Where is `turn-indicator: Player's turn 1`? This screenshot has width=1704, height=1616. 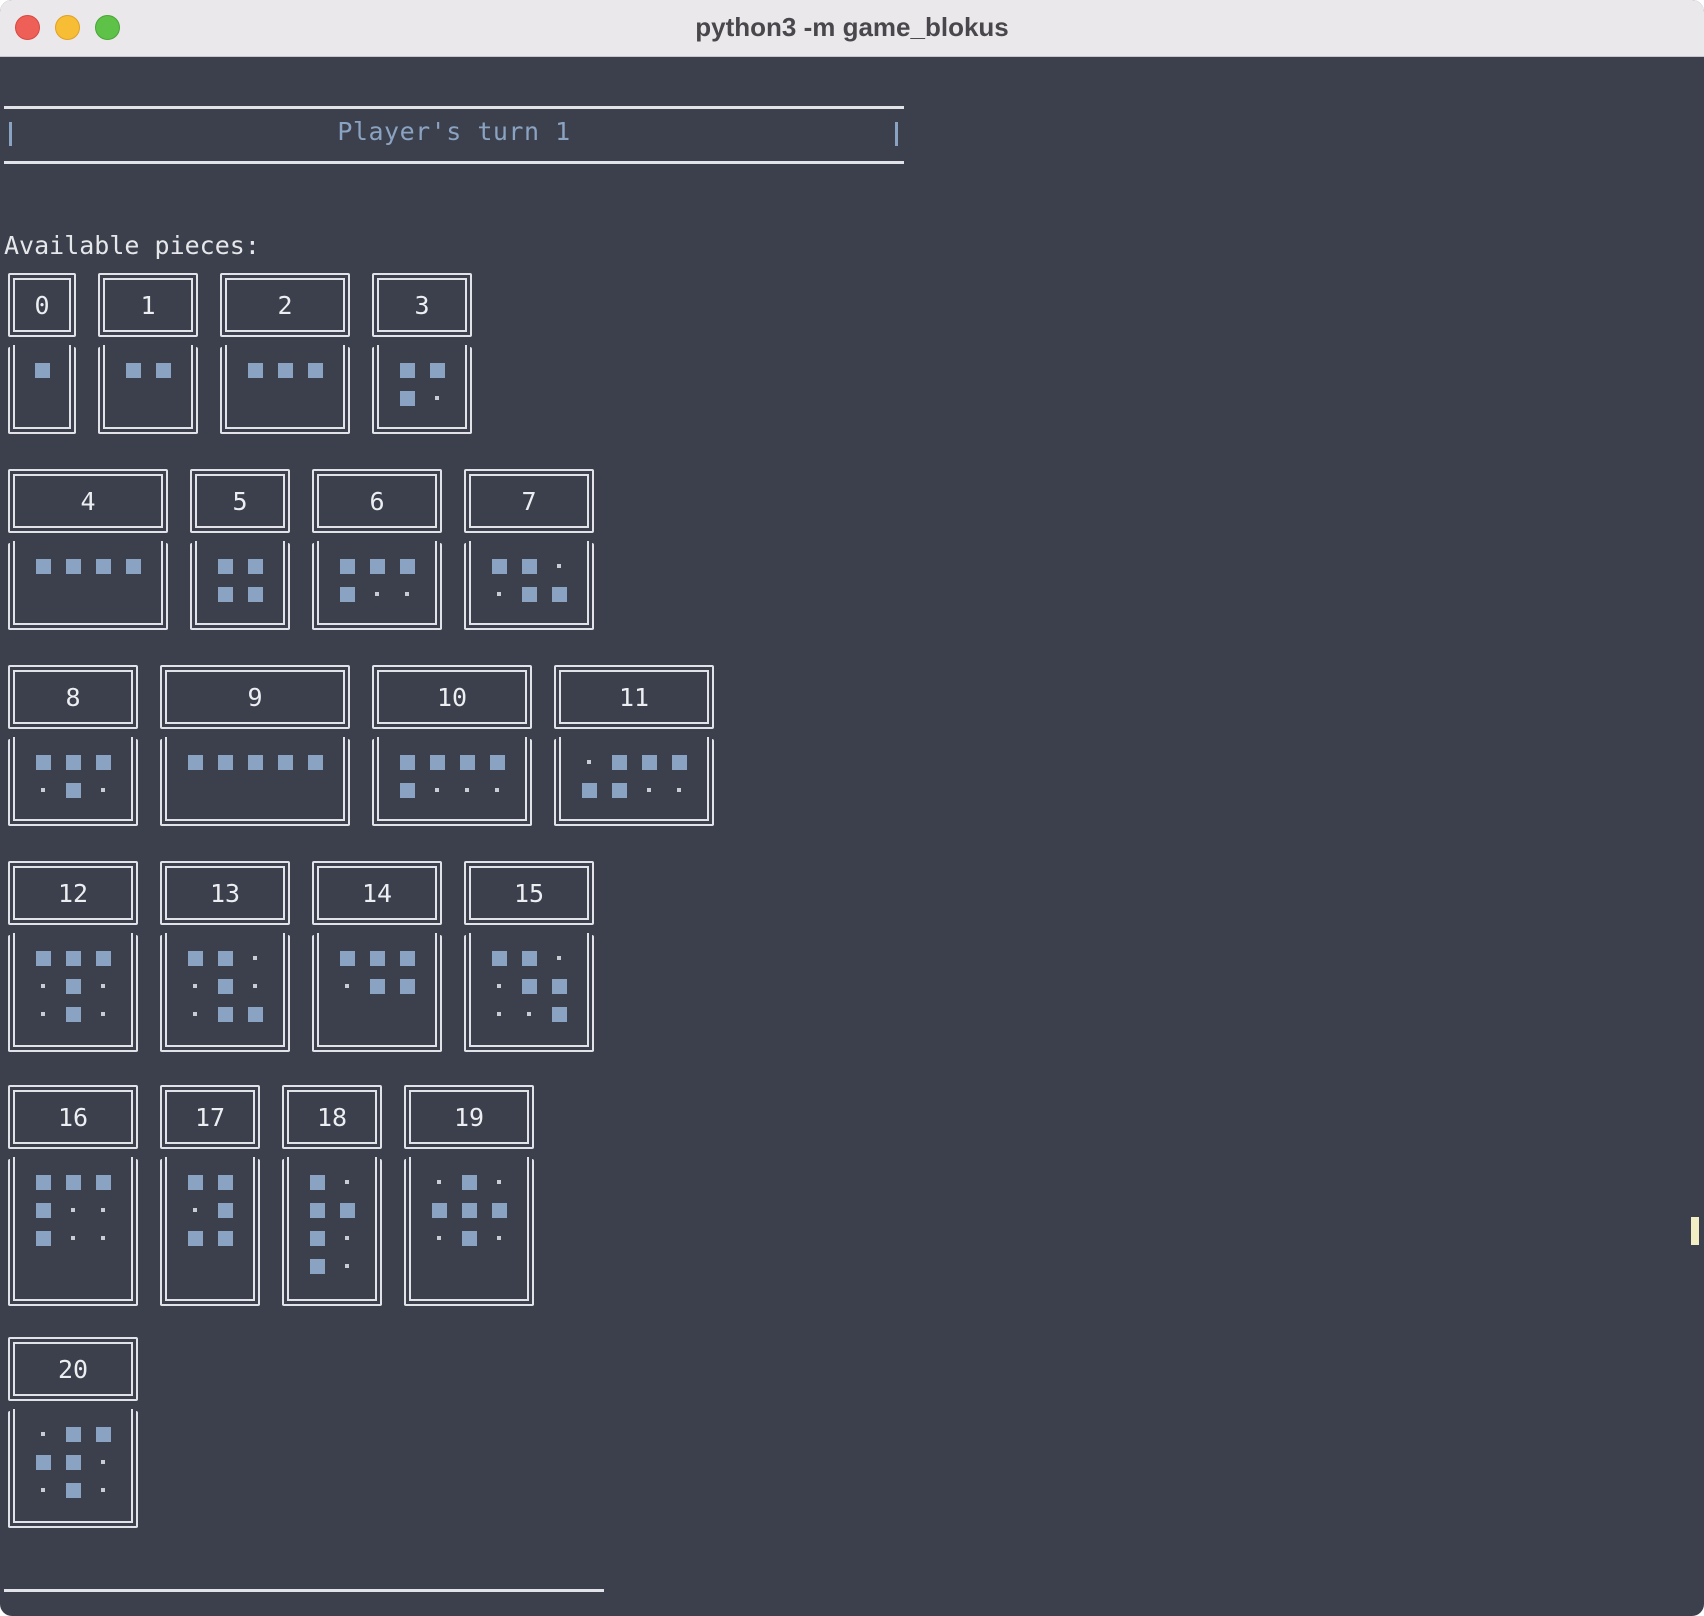
turn-indicator: Player's turn 1 is located at coordinates (454, 131).